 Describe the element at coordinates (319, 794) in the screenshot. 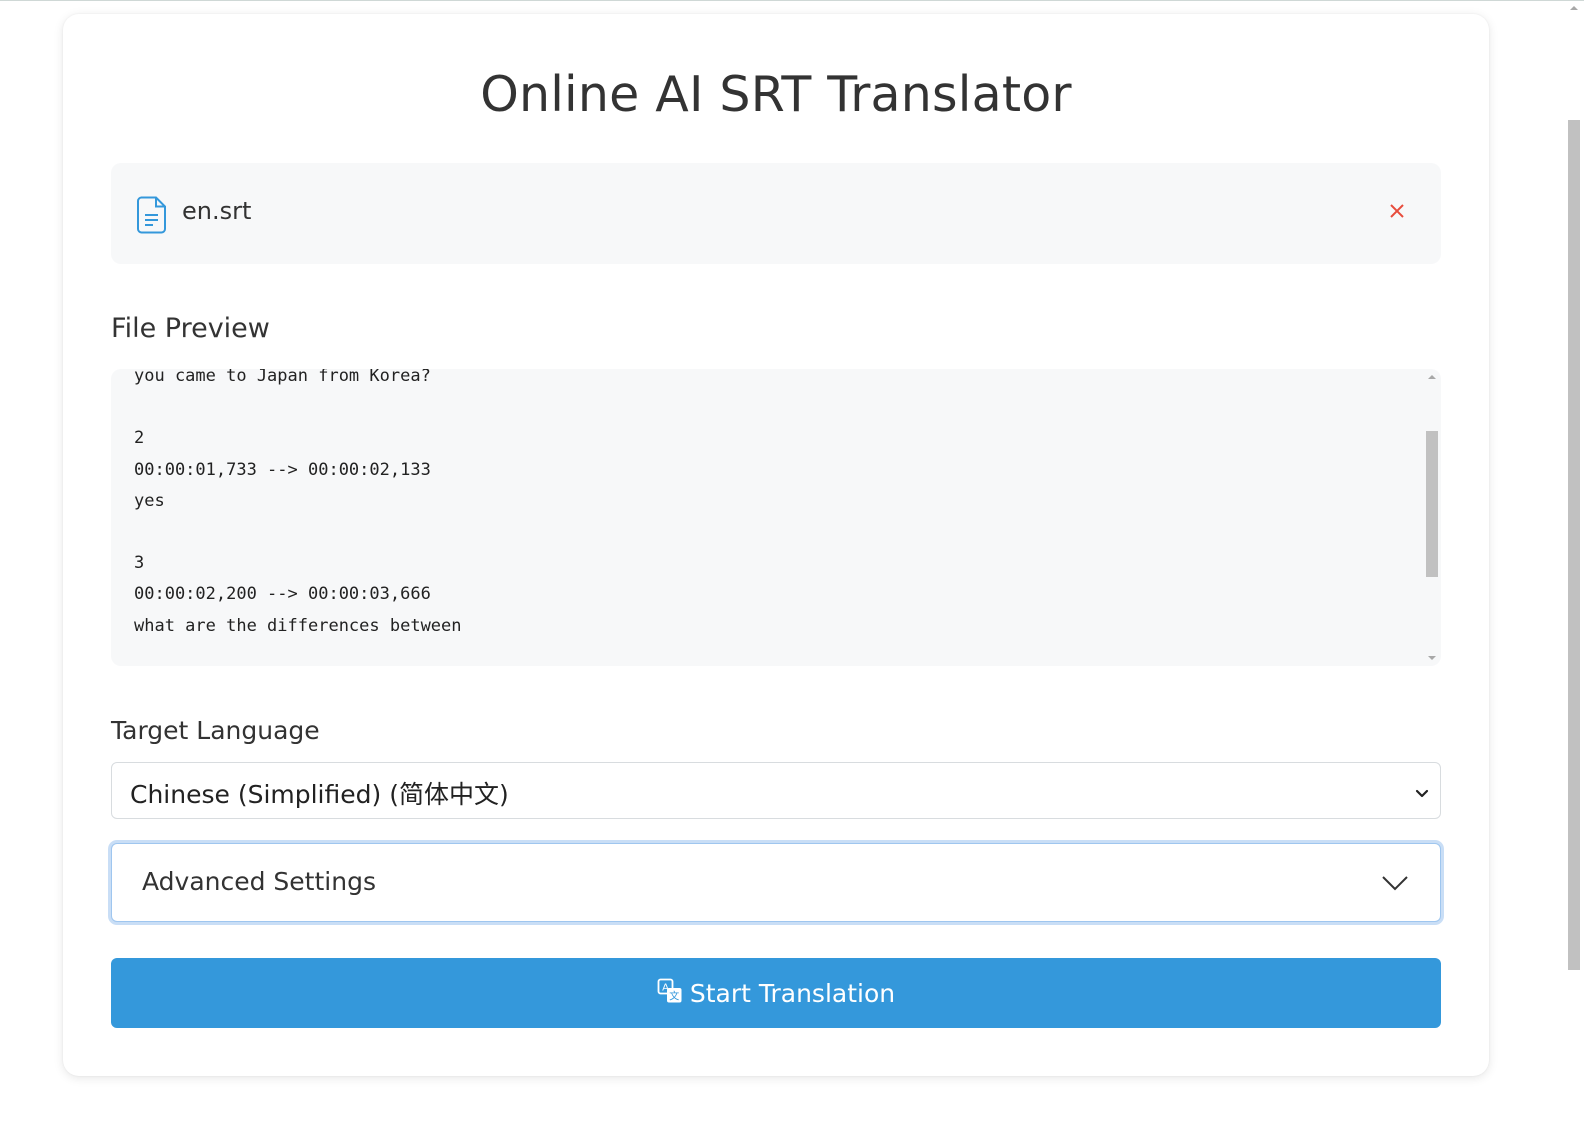

I see `selected-language: Chinese (Simplified) (简体中文)` at that location.